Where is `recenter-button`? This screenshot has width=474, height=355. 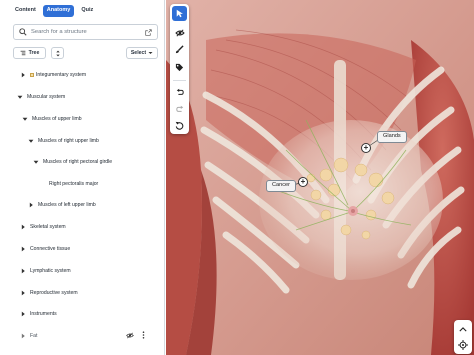
recenter-button is located at coordinates (463, 345).